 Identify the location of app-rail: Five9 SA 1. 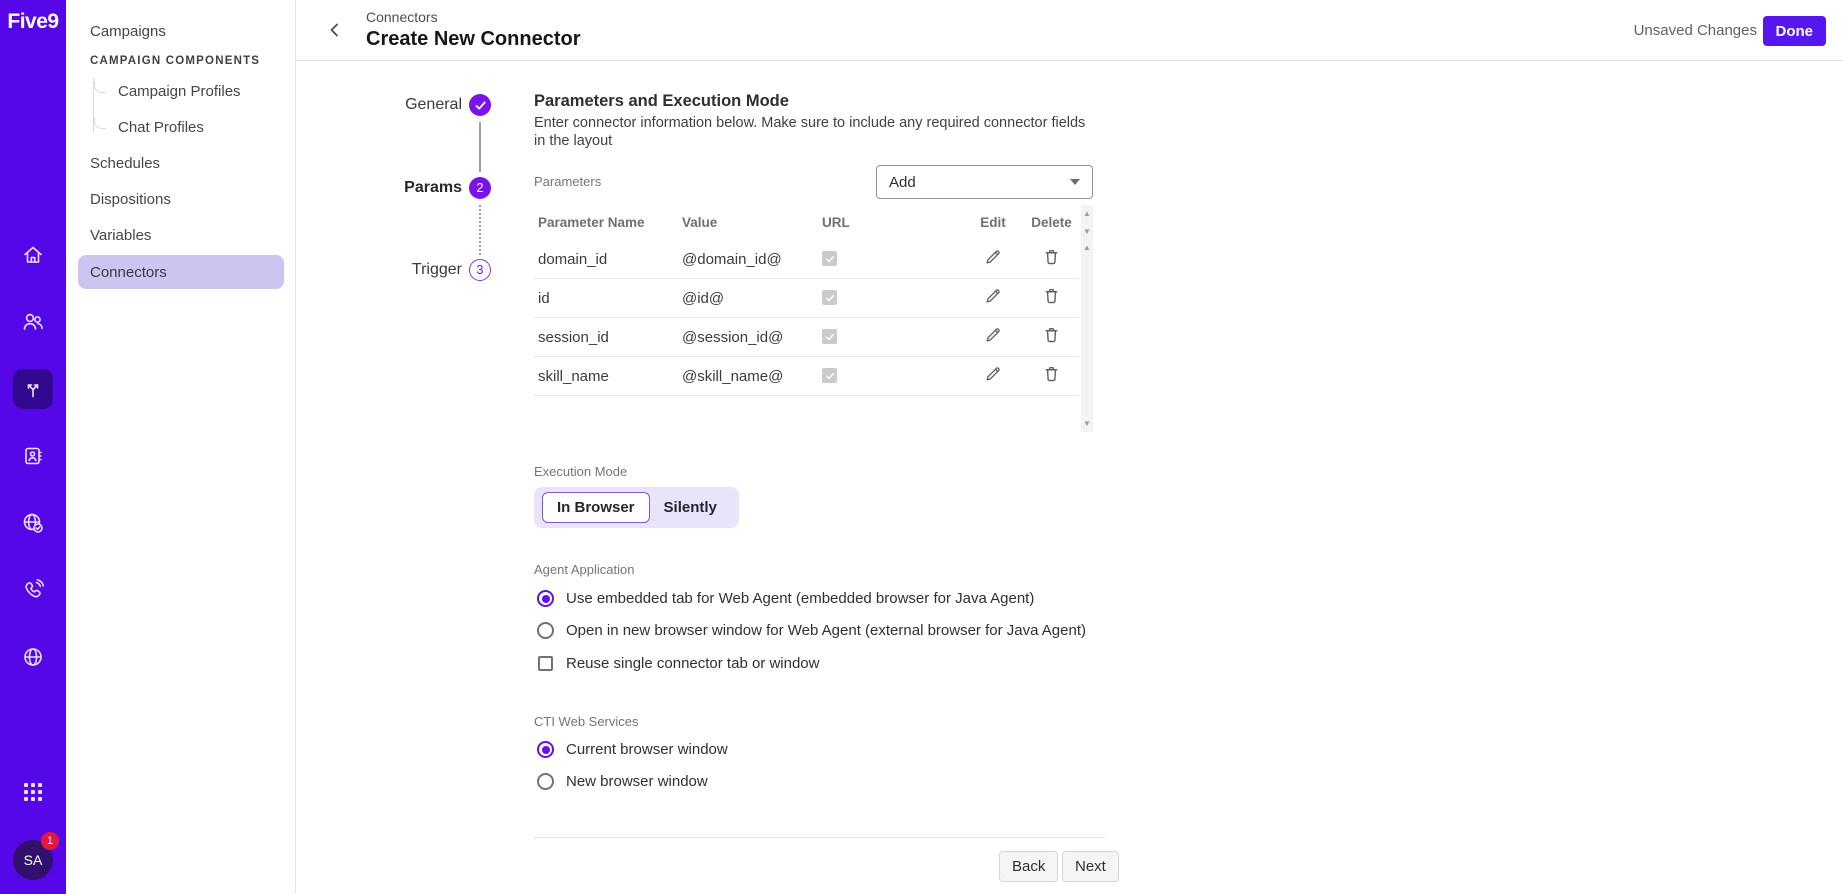
(33, 447).